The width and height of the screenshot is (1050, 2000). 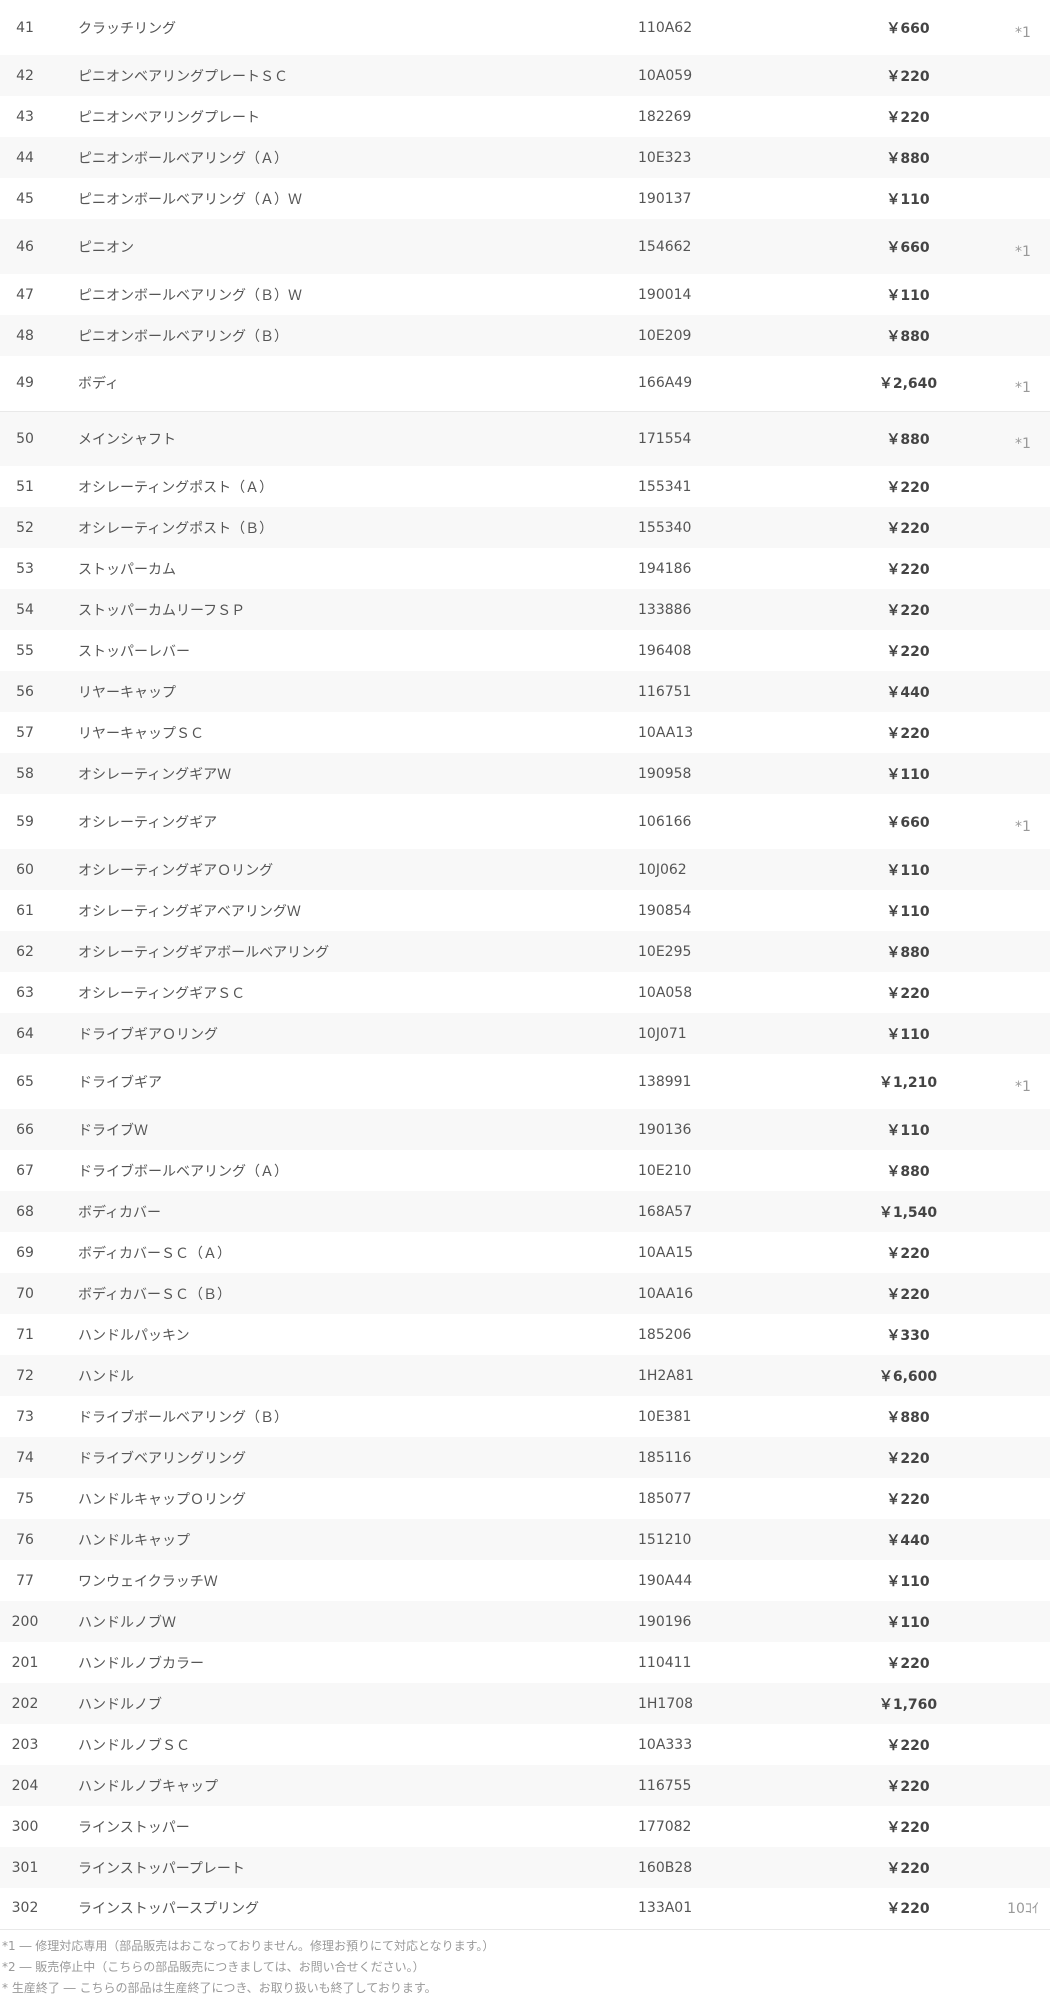 What do you see at coordinates (25, 438) in the screenshot?
I see `part-number: 50` at bounding box center [25, 438].